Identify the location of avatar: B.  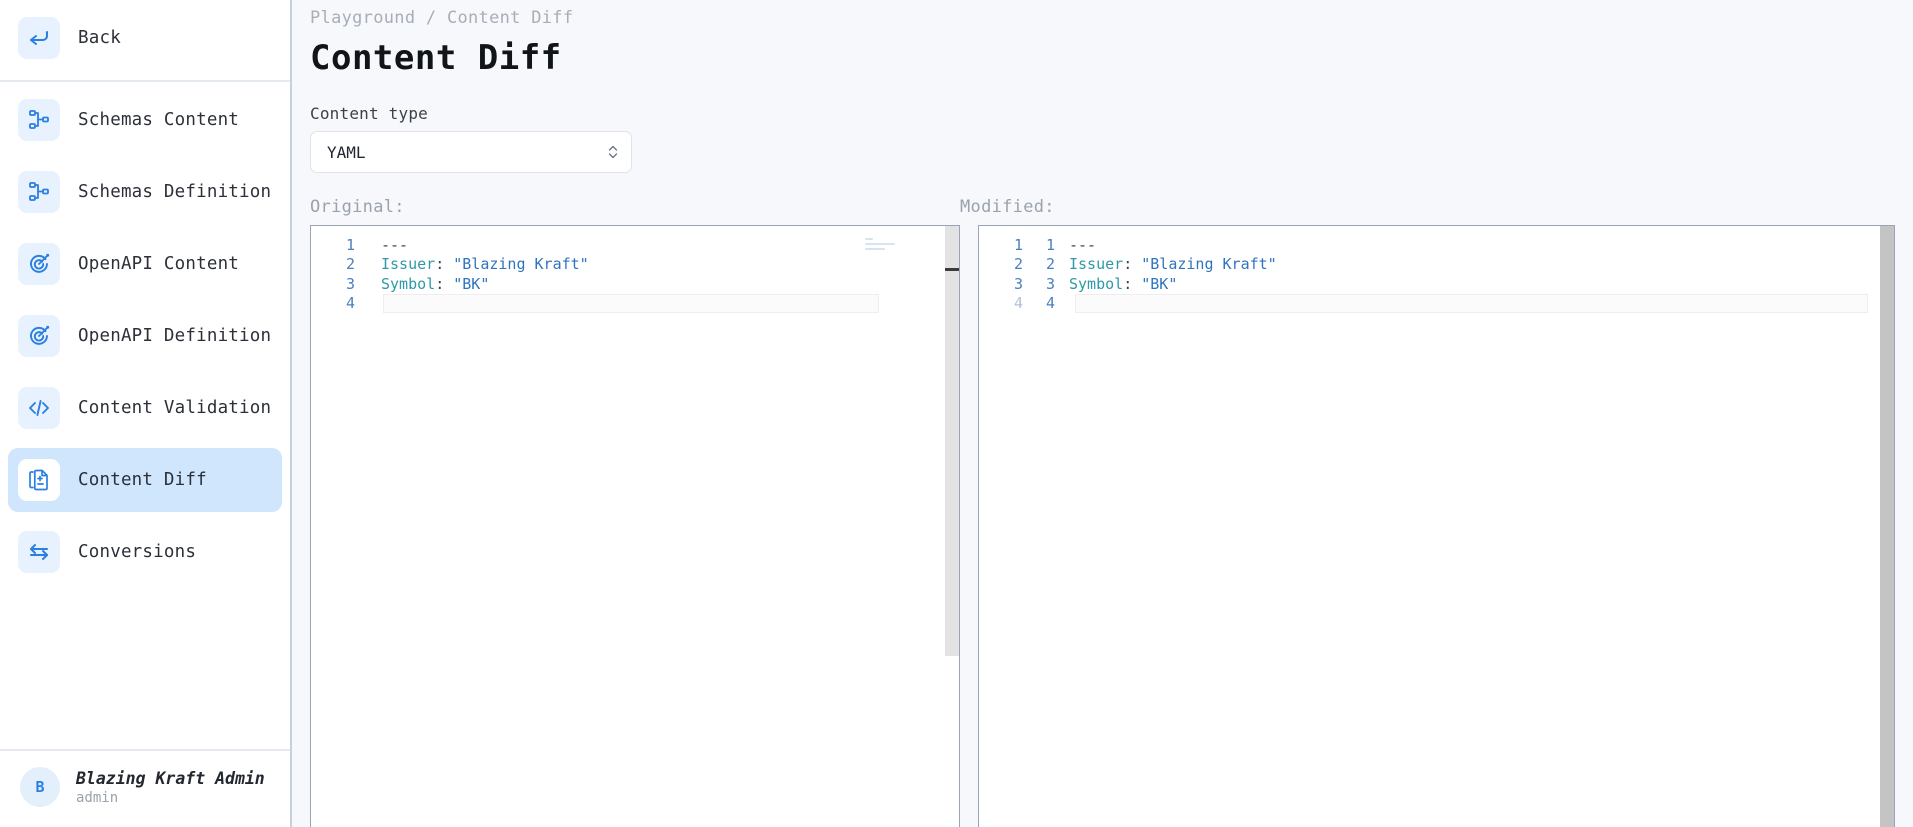
(40, 787).